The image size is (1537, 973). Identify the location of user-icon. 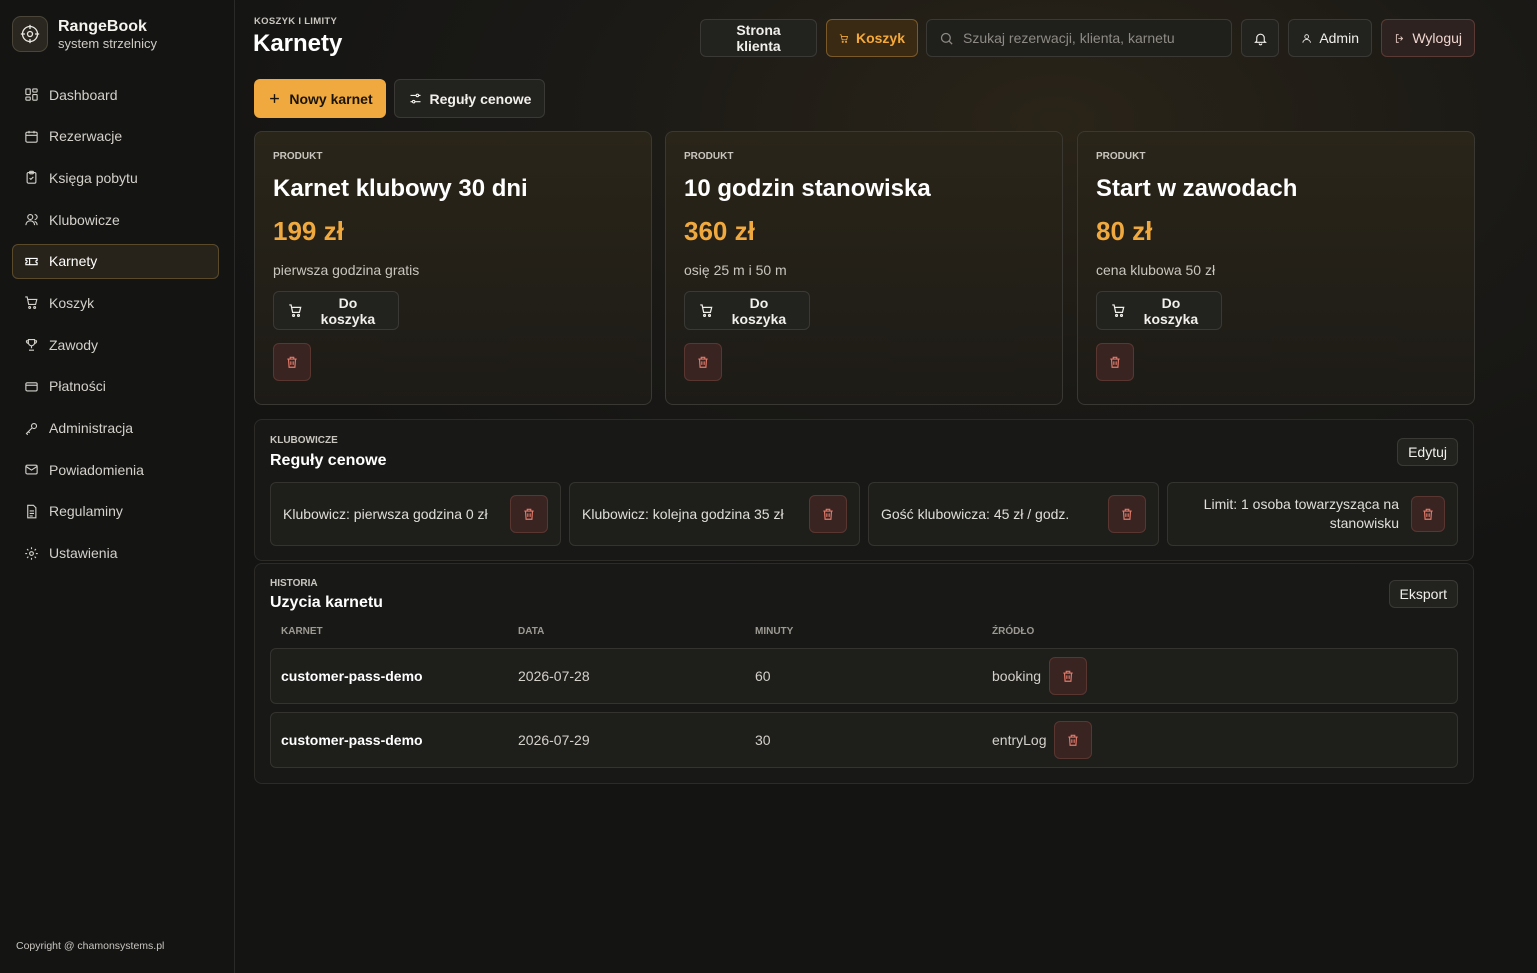
(31, 220).